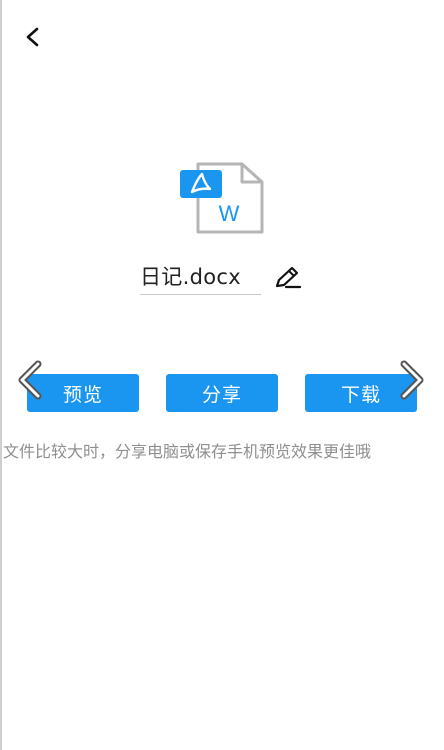 This screenshot has width=444, height=750. I want to click on pdf-acrobat-badge-icon, so click(201, 184).